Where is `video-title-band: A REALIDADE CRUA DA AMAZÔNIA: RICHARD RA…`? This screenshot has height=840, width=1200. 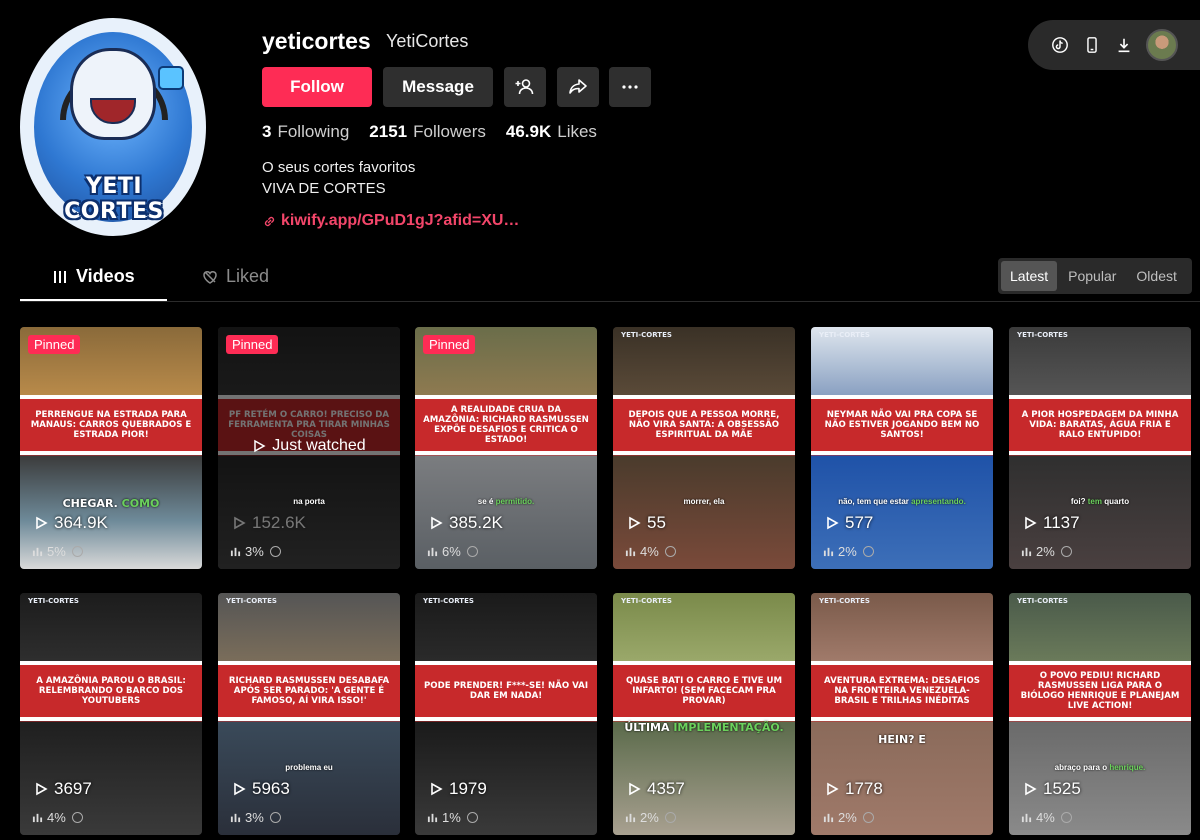 video-title-band: A REALIDADE CRUA DA AMAZÔNIA: RICHARD RA… is located at coordinates (506, 425).